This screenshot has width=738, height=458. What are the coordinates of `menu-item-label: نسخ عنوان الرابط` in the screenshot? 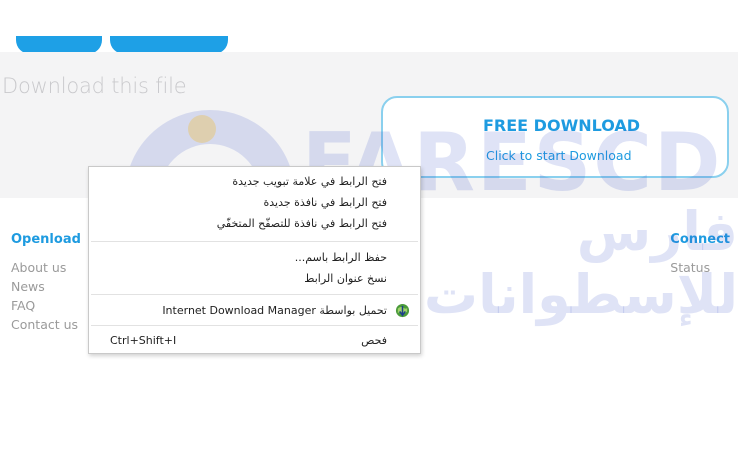 It's located at (345, 278).